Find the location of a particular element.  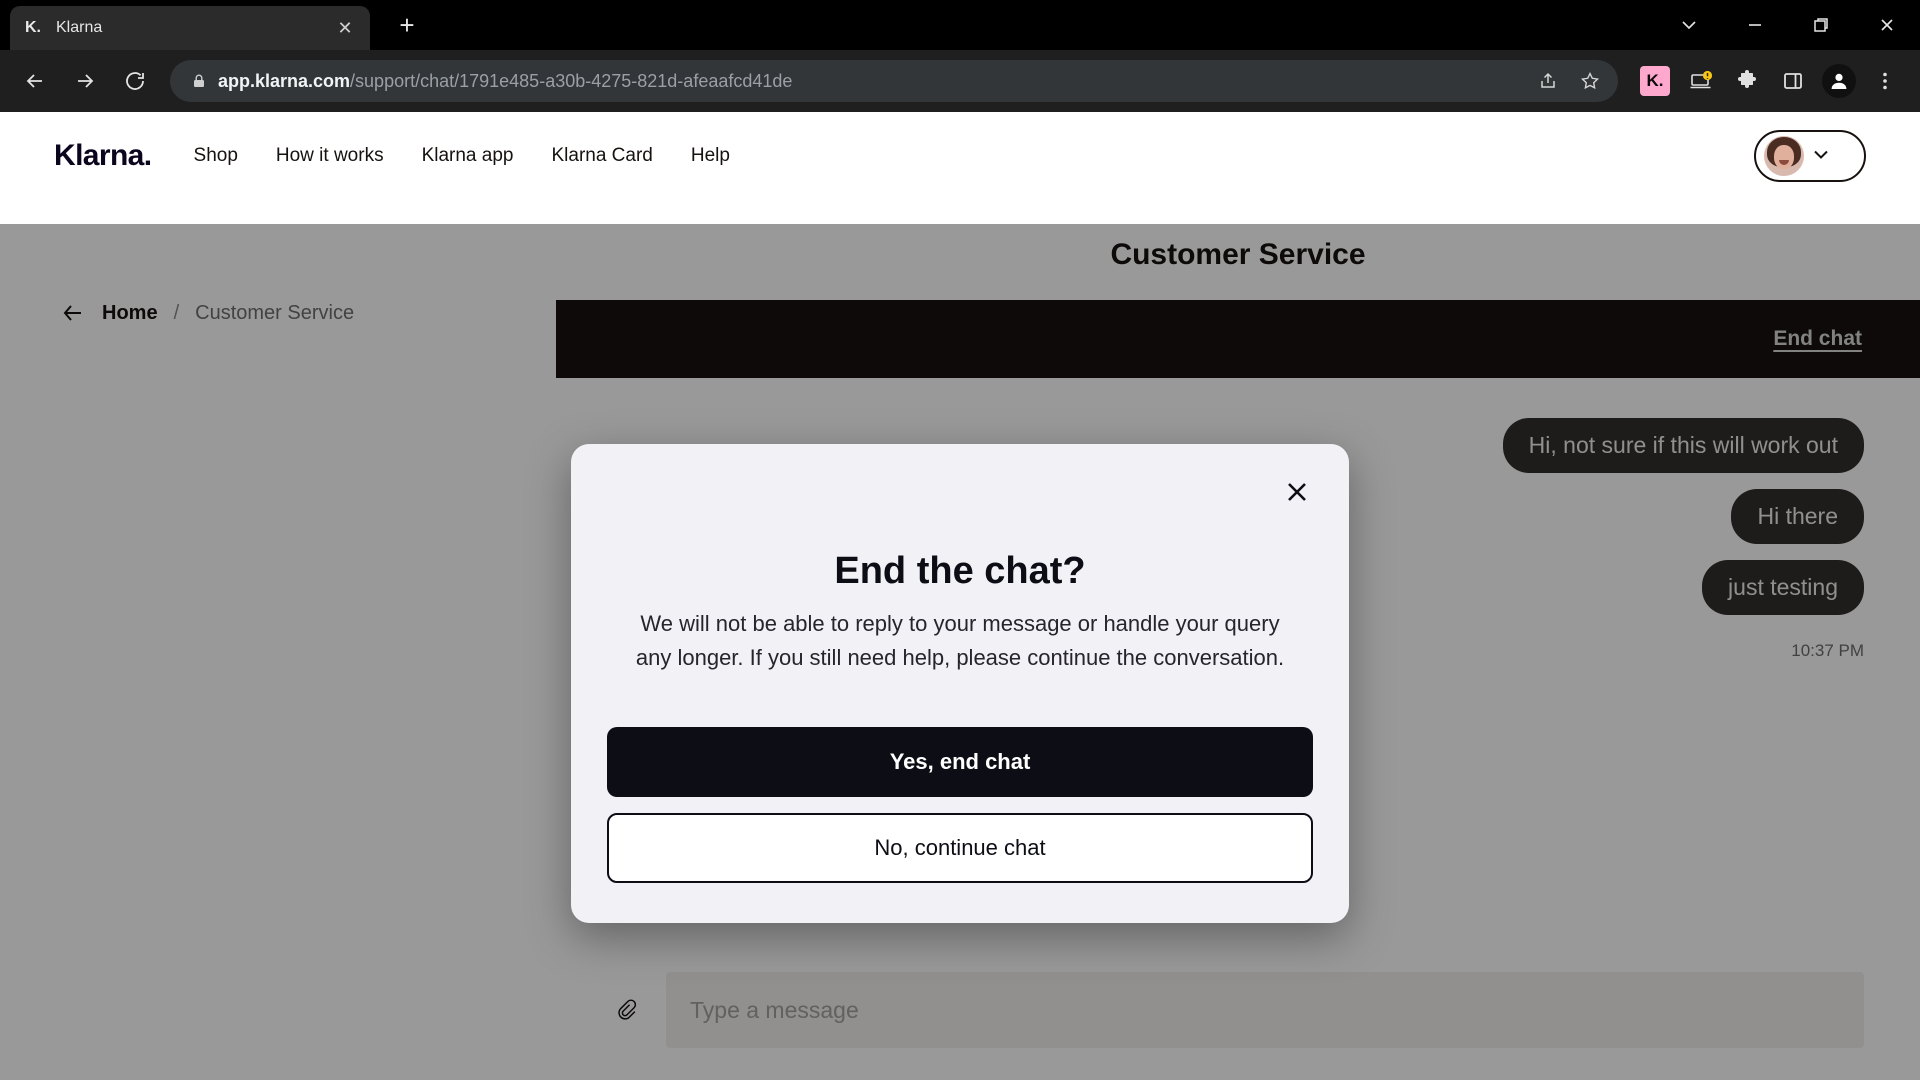

side-panel-icon is located at coordinates (1793, 81).